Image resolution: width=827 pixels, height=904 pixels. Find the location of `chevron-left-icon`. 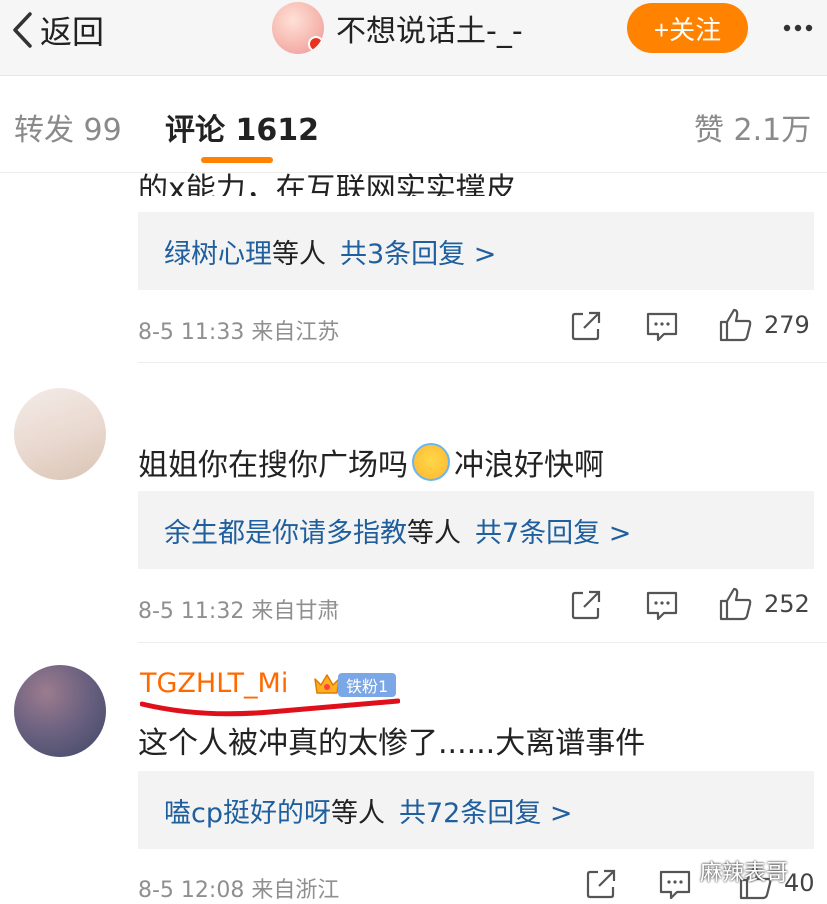

chevron-left-icon is located at coordinates (22, 30).